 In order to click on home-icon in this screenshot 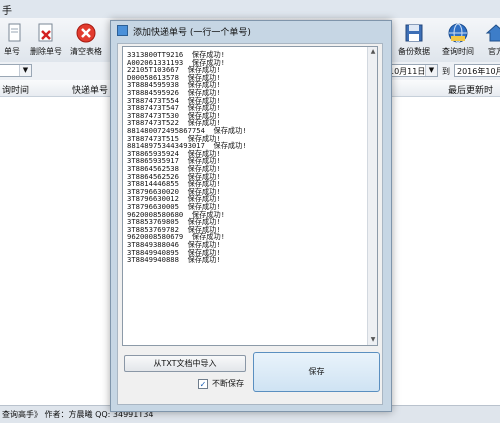, I will do `click(492, 33)`.